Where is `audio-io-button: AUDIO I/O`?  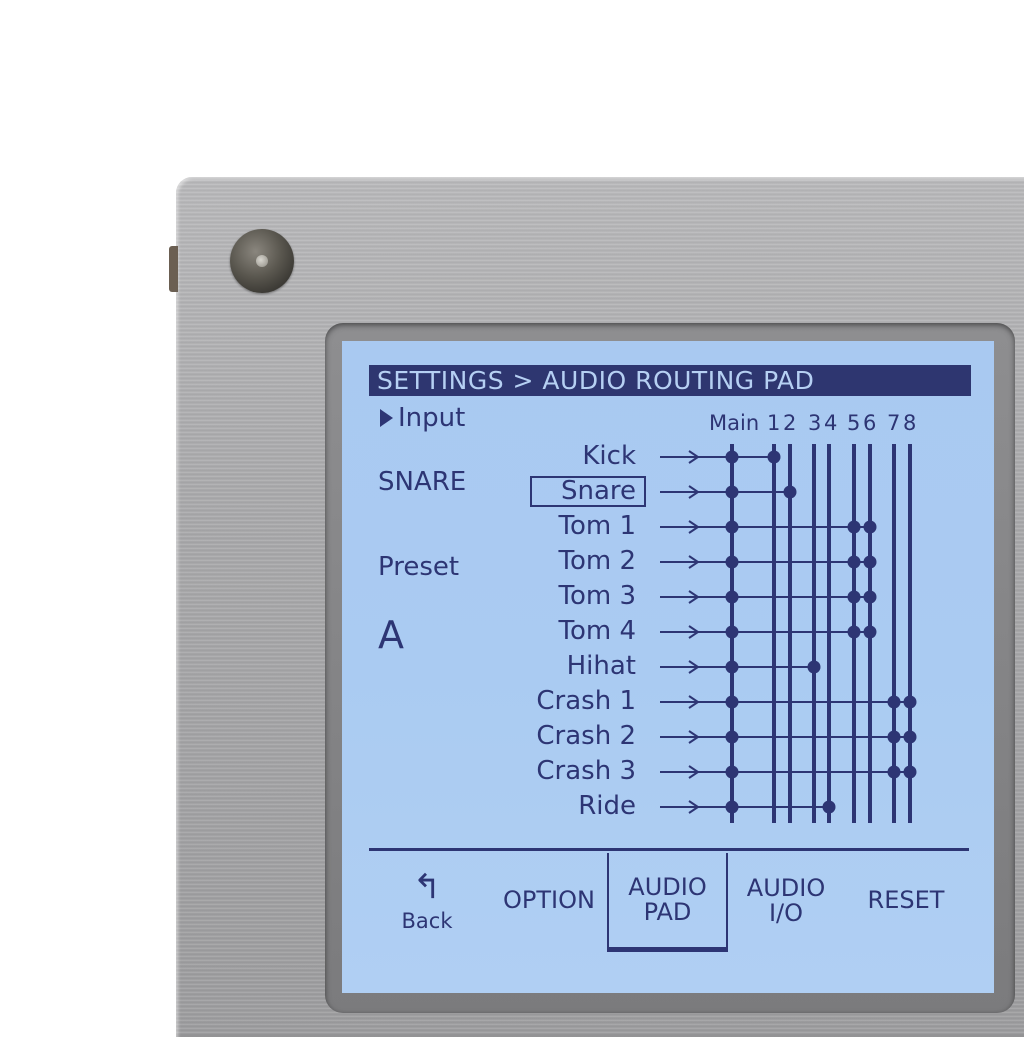 audio-io-button: AUDIO I/O is located at coordinates (786, 901).